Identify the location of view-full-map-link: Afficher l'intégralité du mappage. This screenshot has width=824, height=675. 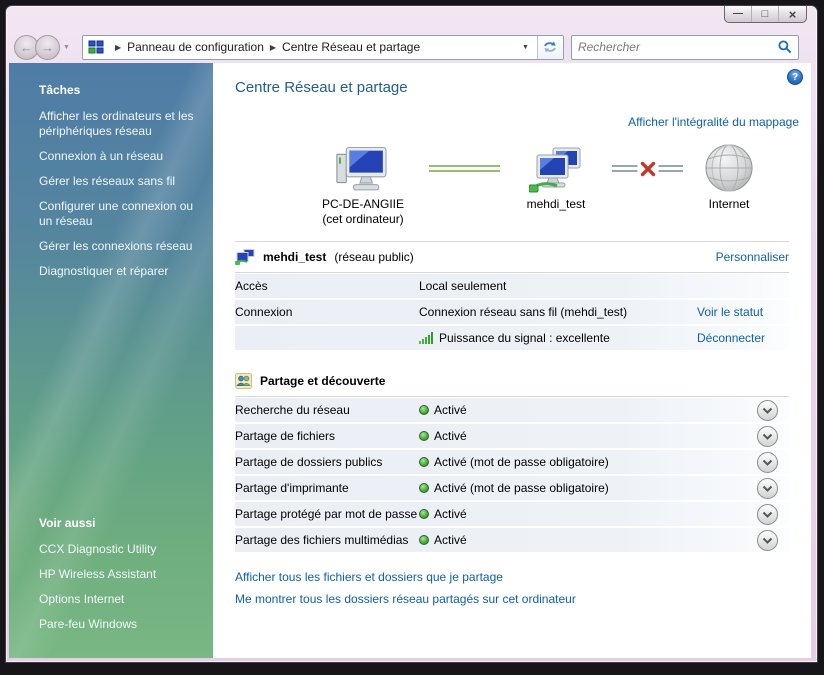
(713, 122).